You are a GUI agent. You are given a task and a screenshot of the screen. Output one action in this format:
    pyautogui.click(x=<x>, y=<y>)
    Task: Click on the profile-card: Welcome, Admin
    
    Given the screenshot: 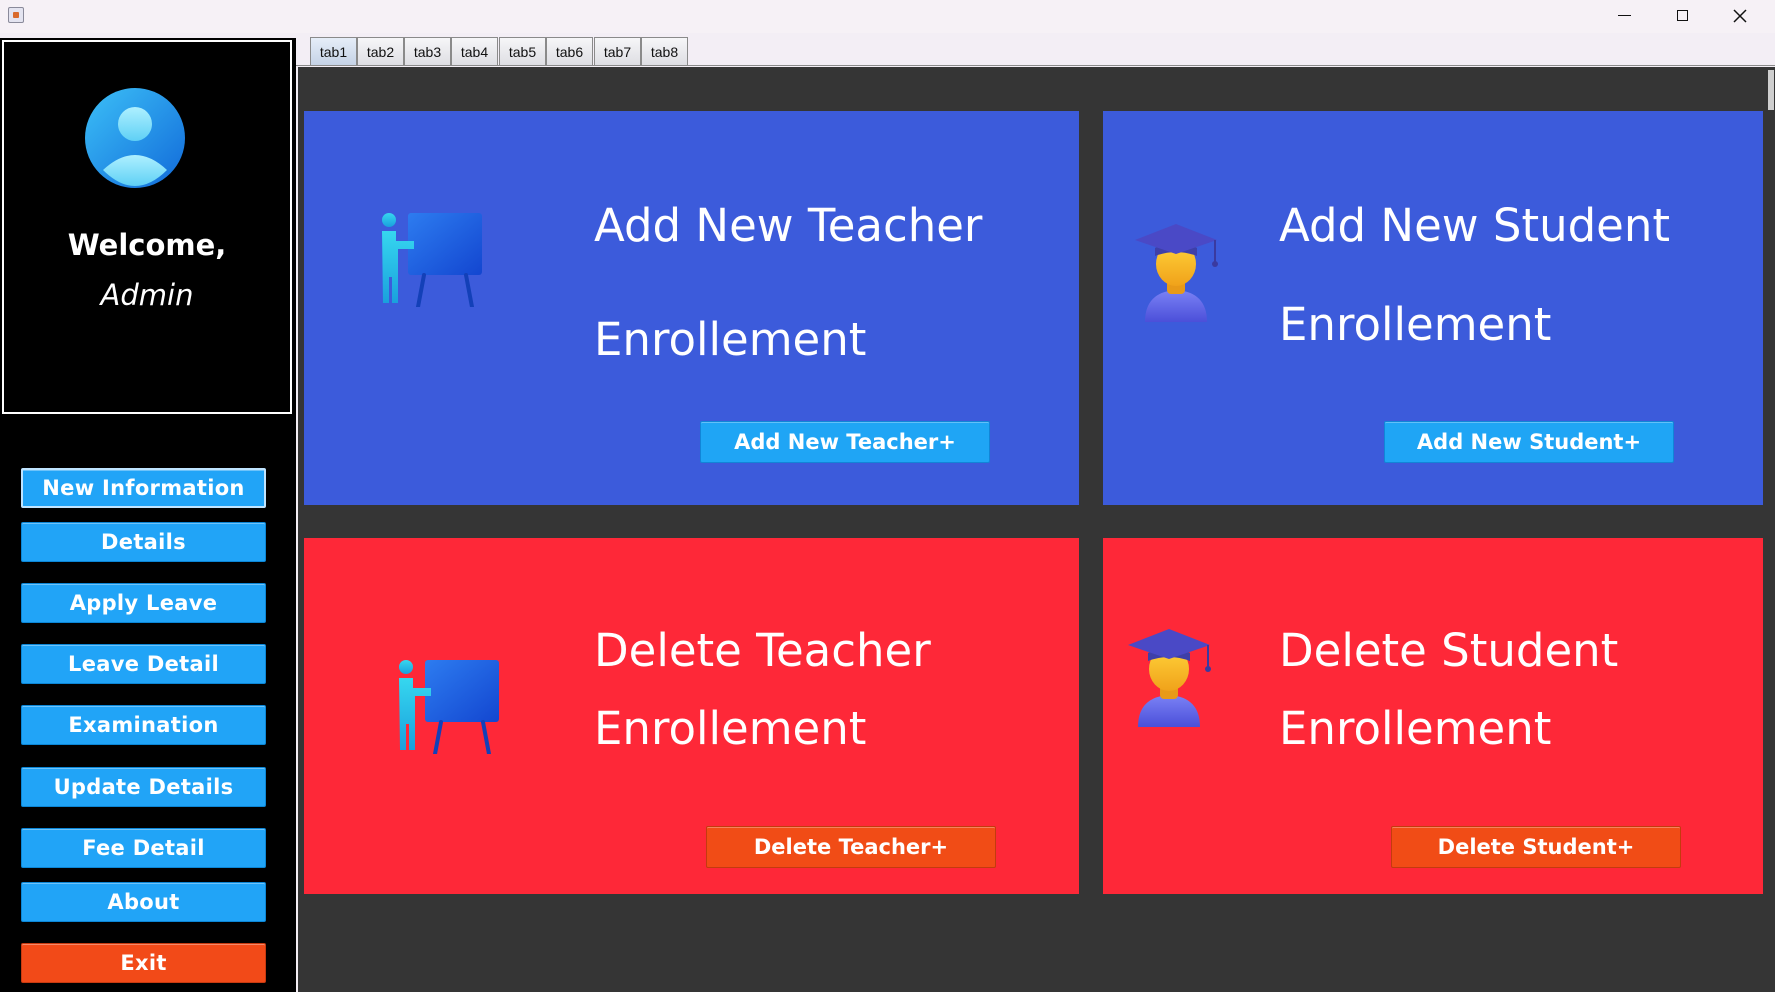 What is the action you would take?
    pyautogui.click(x=147, y=227)
    